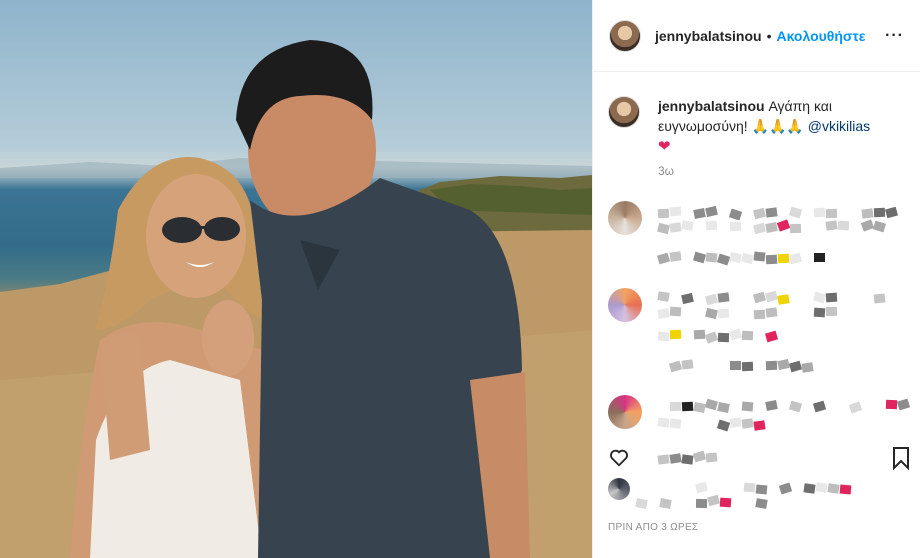  What do you see at coordinates (820, 36) in the screenshot?
I see `follow-button: Ακολουθήστε` at bounding box center [820, 36].